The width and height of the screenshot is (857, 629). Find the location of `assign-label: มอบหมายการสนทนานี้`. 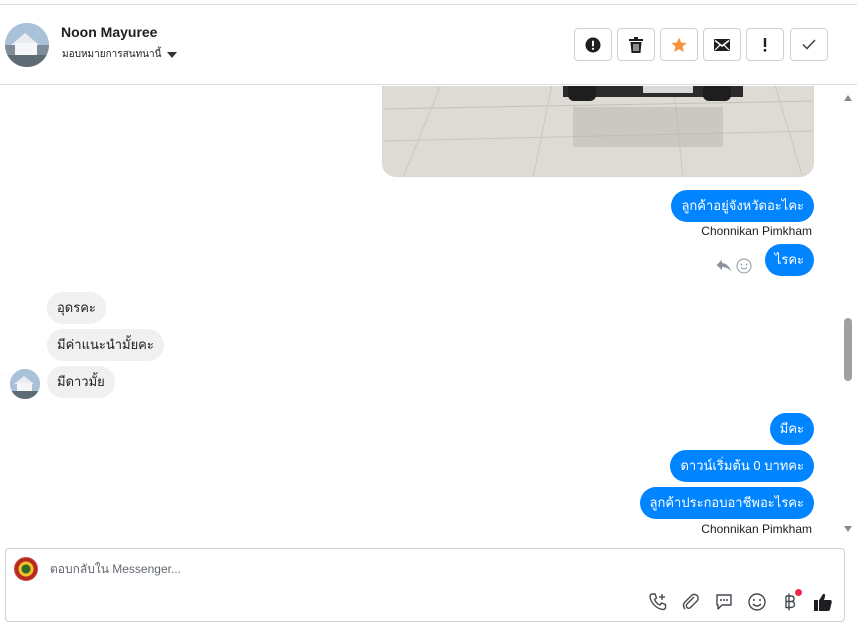

assign-label: มอบหมายการสนทนานี้ is located at coordinates (112, 54).